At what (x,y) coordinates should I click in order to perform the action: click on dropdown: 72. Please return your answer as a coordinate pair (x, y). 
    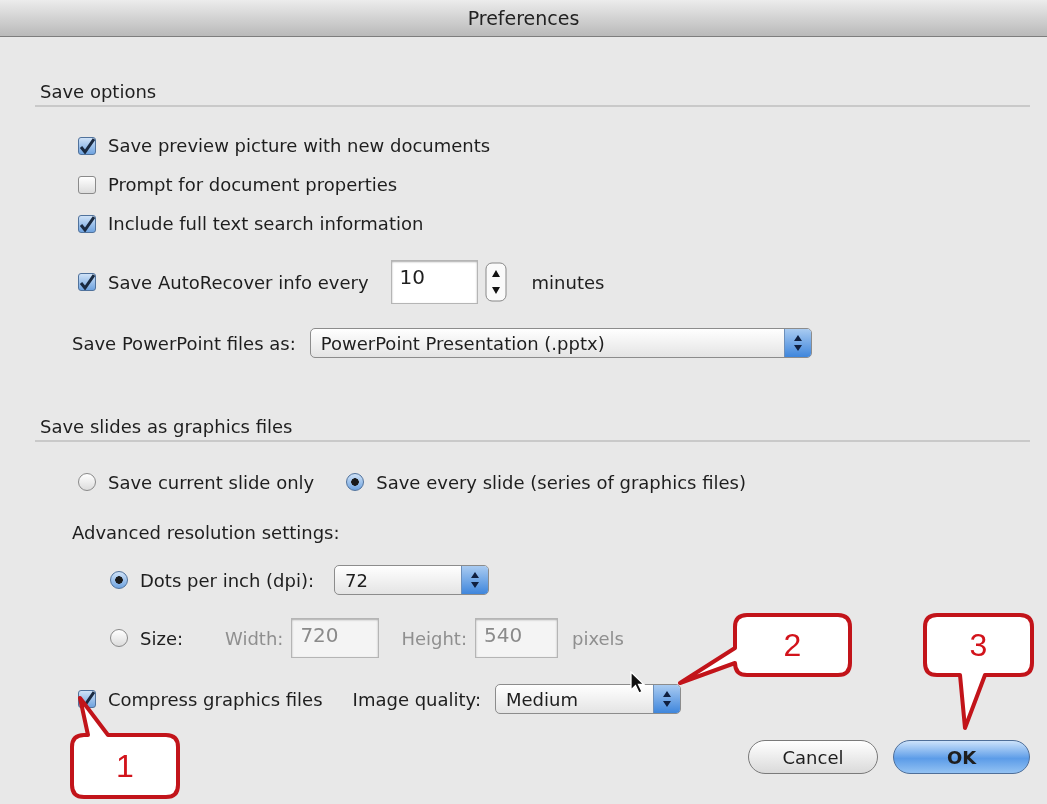
    Looking at the image, I should click on (412, 580).